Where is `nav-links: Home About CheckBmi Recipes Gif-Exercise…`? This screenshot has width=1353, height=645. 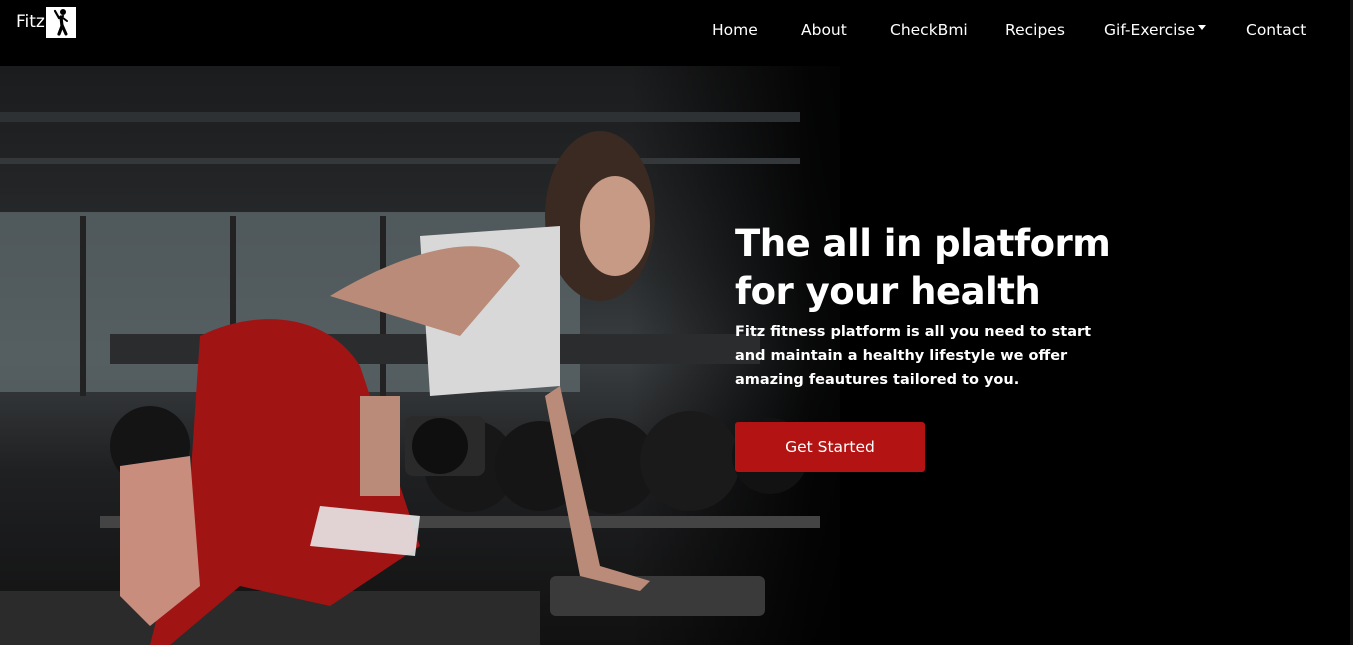
nav-links: Home About CheckBmi Recipes Gif-Exercise… is located at coordinates (676, 30).